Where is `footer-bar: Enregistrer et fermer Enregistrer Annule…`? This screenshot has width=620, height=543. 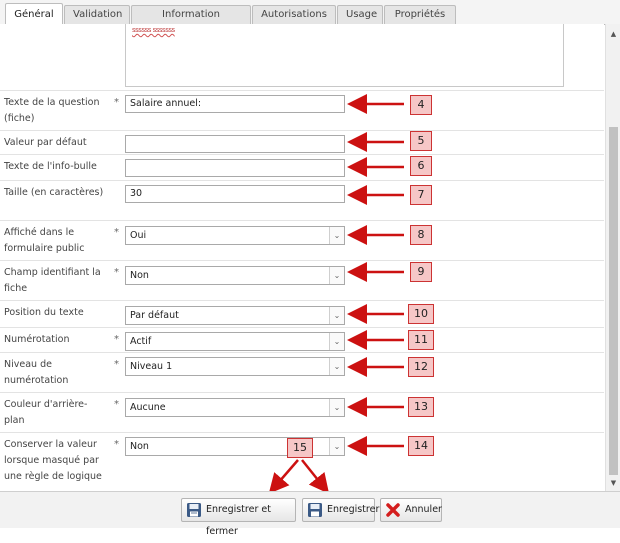
footer-bar: Enregistrer et fermer Enregistrer Annule… is located at coordinates (310, 514).